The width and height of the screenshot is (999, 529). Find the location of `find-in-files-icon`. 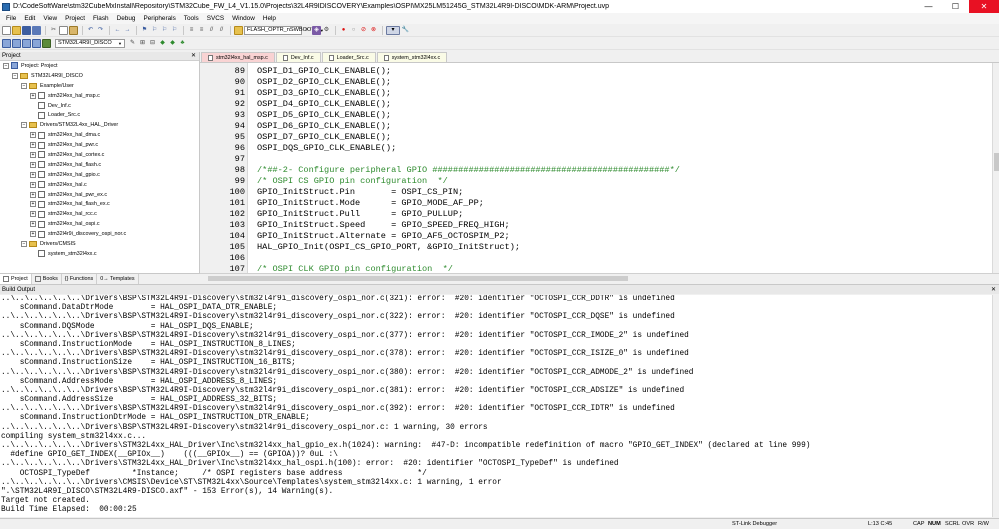

find-in-files-icon is located at coordinates (238, 30).